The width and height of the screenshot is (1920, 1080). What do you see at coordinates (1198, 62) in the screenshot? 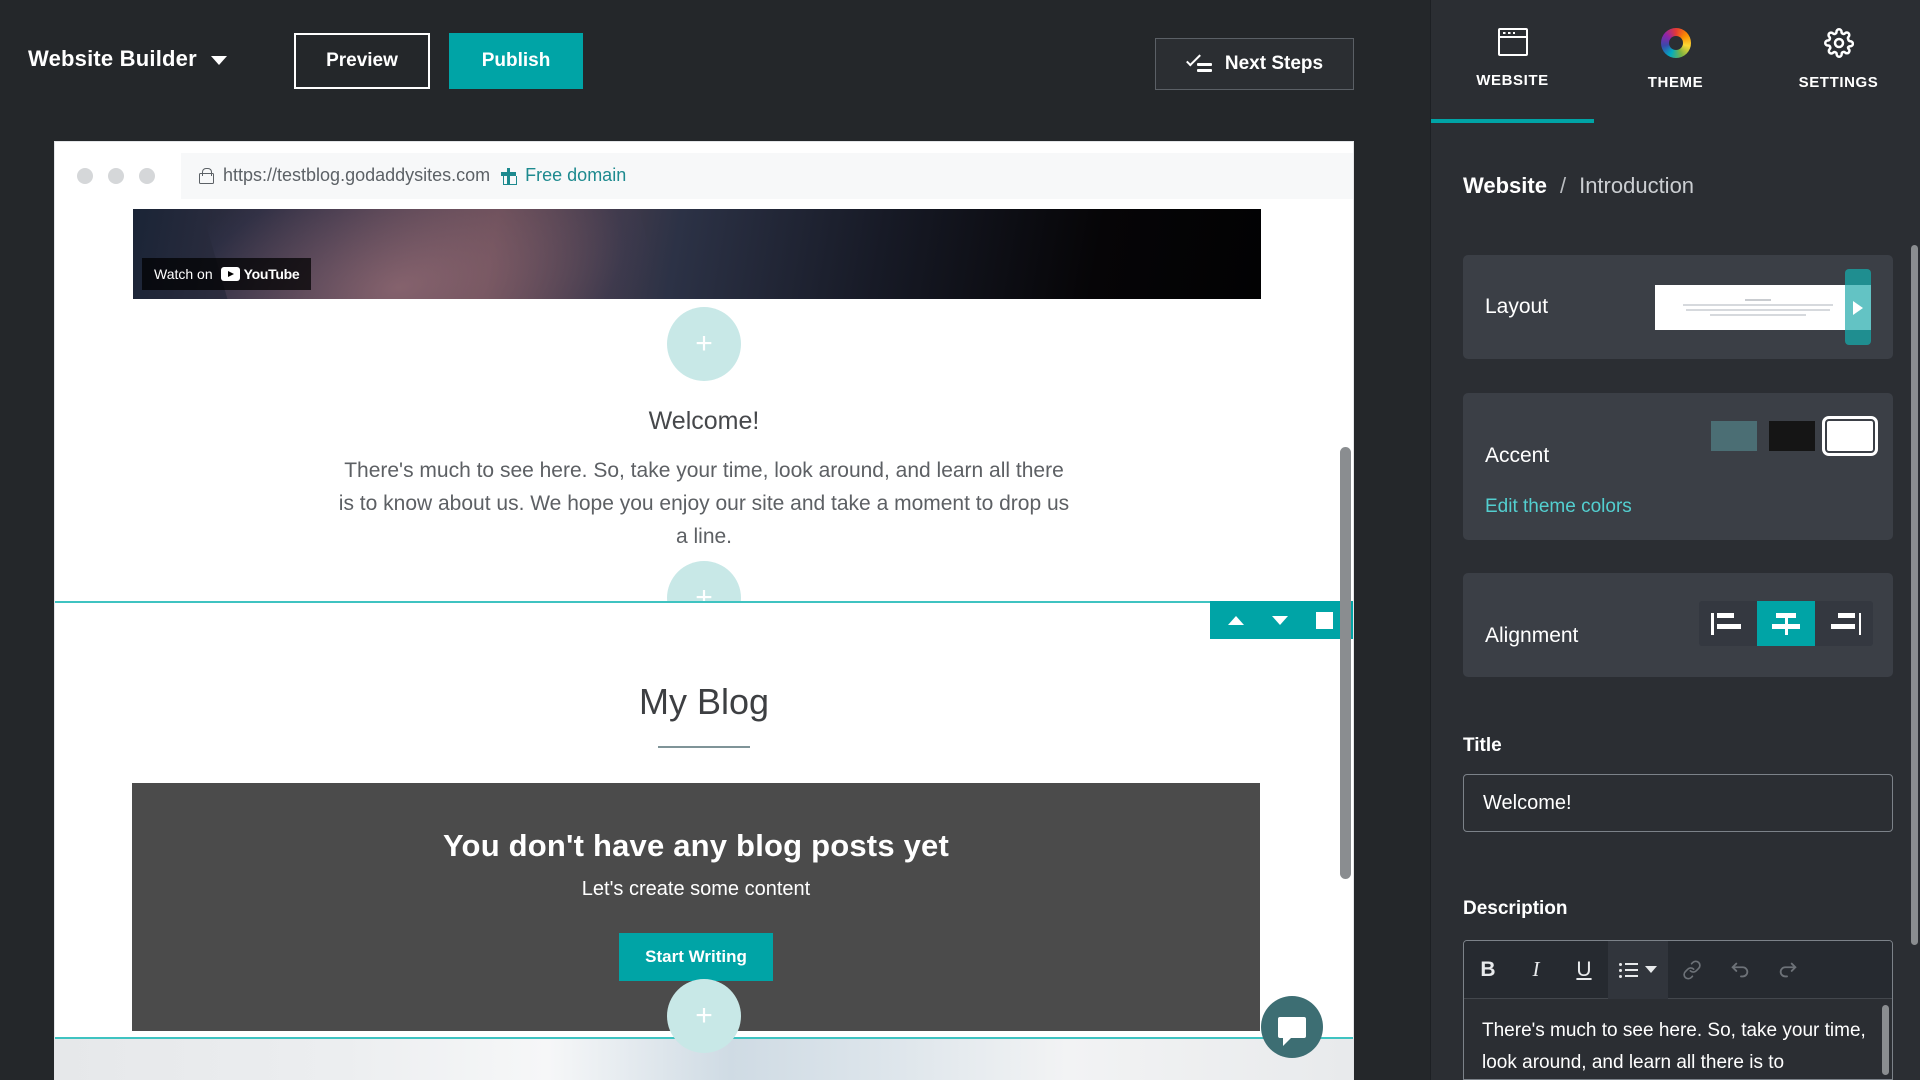
I see `checklist-icon` at bounding box center [1198, 62].